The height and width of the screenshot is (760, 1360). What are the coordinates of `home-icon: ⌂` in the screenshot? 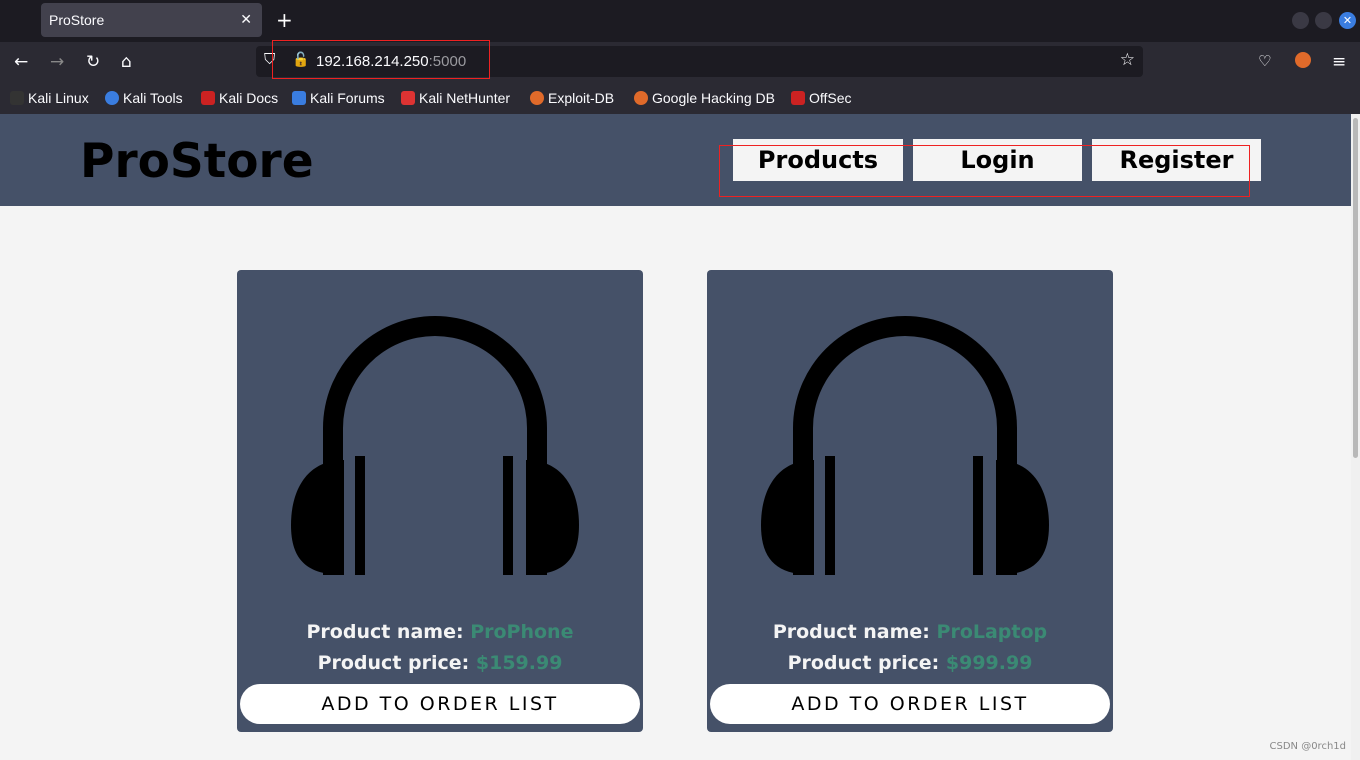 It's located at (126, 62).